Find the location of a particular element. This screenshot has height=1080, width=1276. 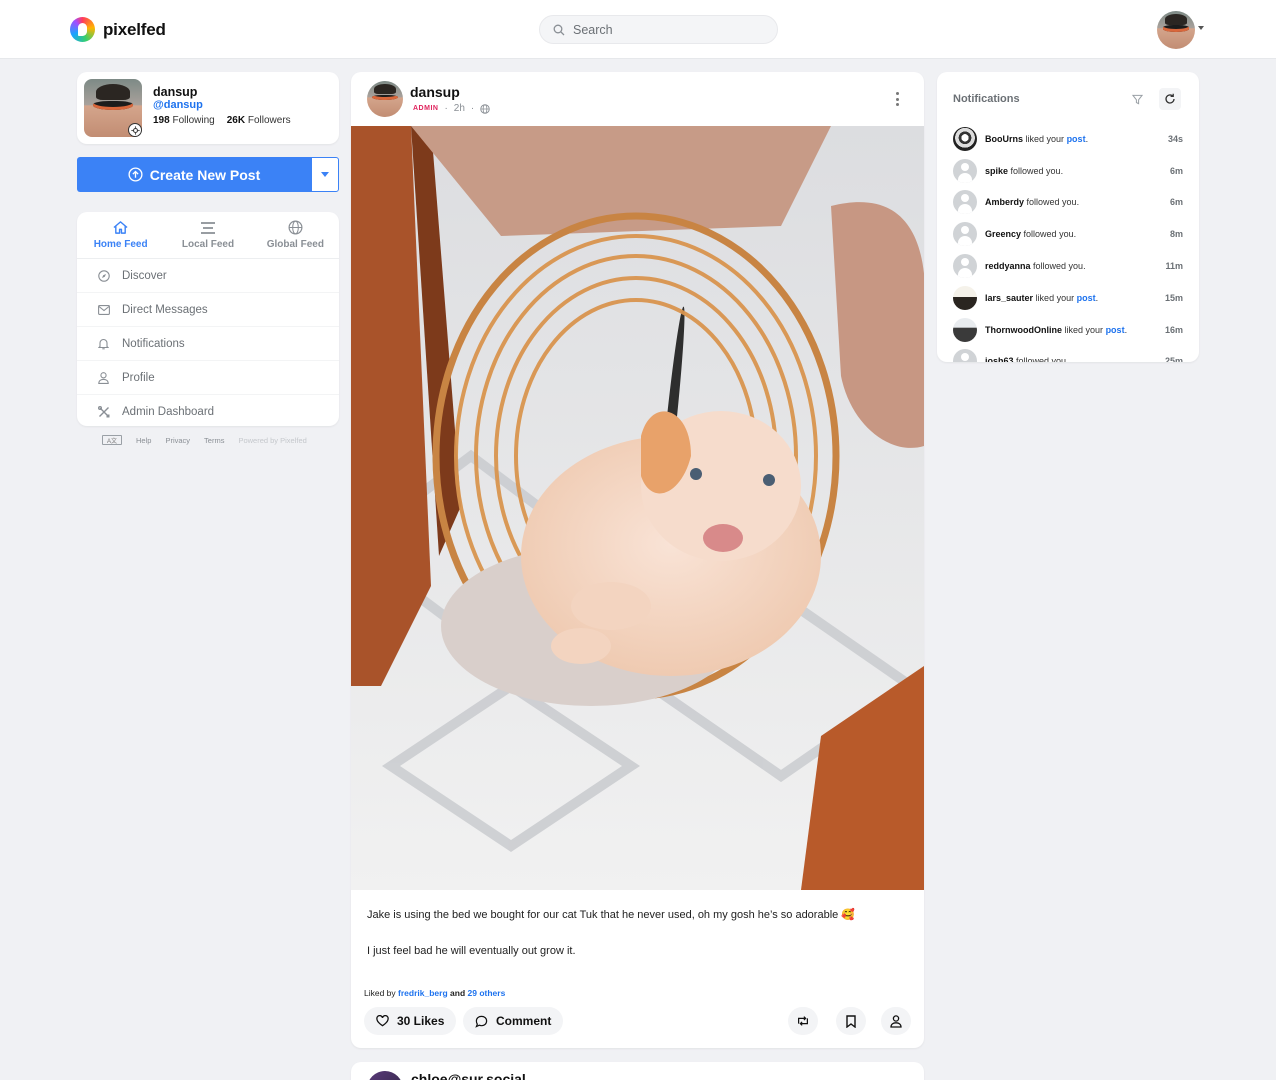

notifications-title: Notifications is located at coordinates (986, 99).